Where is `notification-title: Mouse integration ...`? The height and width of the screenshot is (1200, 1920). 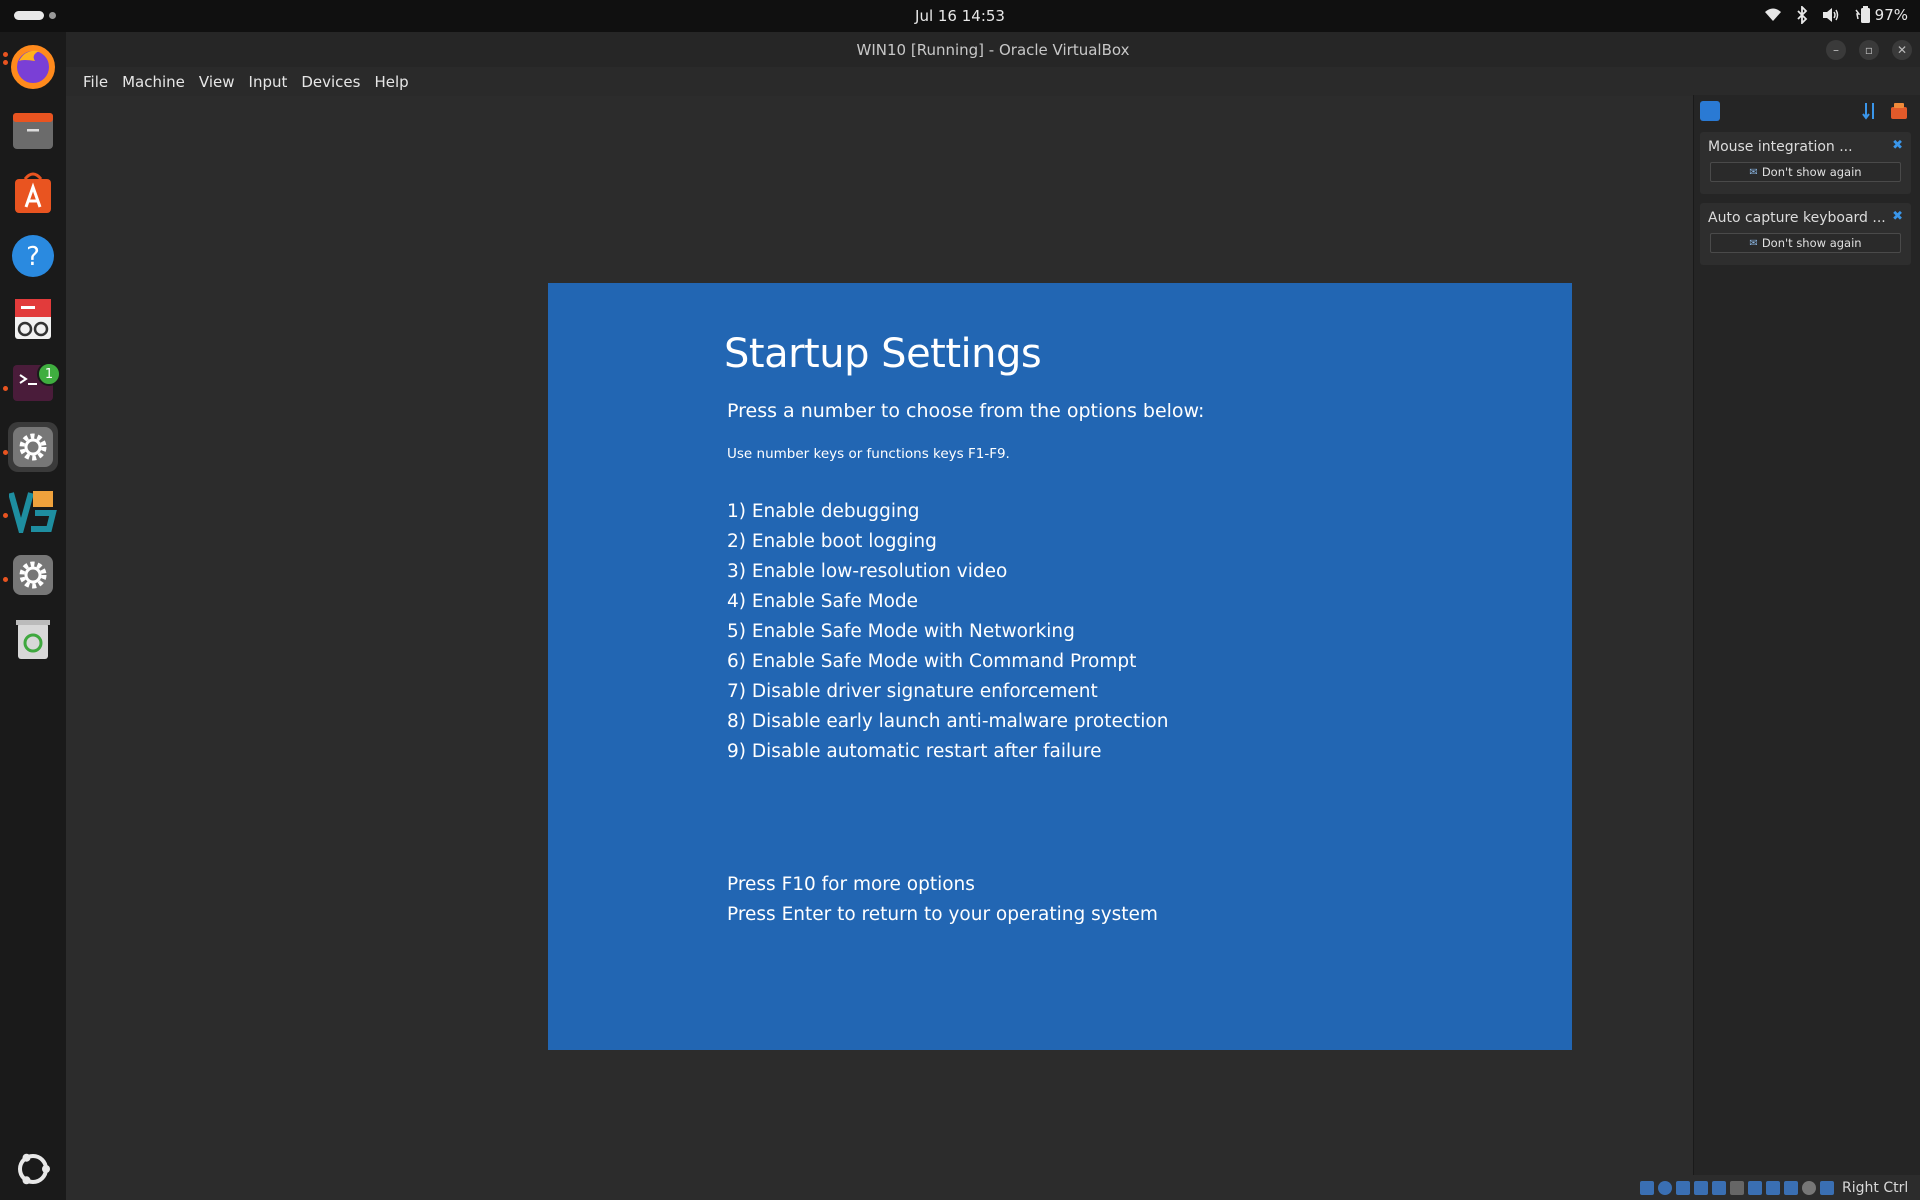
notification-title: Mouse integration ... is located at coordinates (1780, 147).